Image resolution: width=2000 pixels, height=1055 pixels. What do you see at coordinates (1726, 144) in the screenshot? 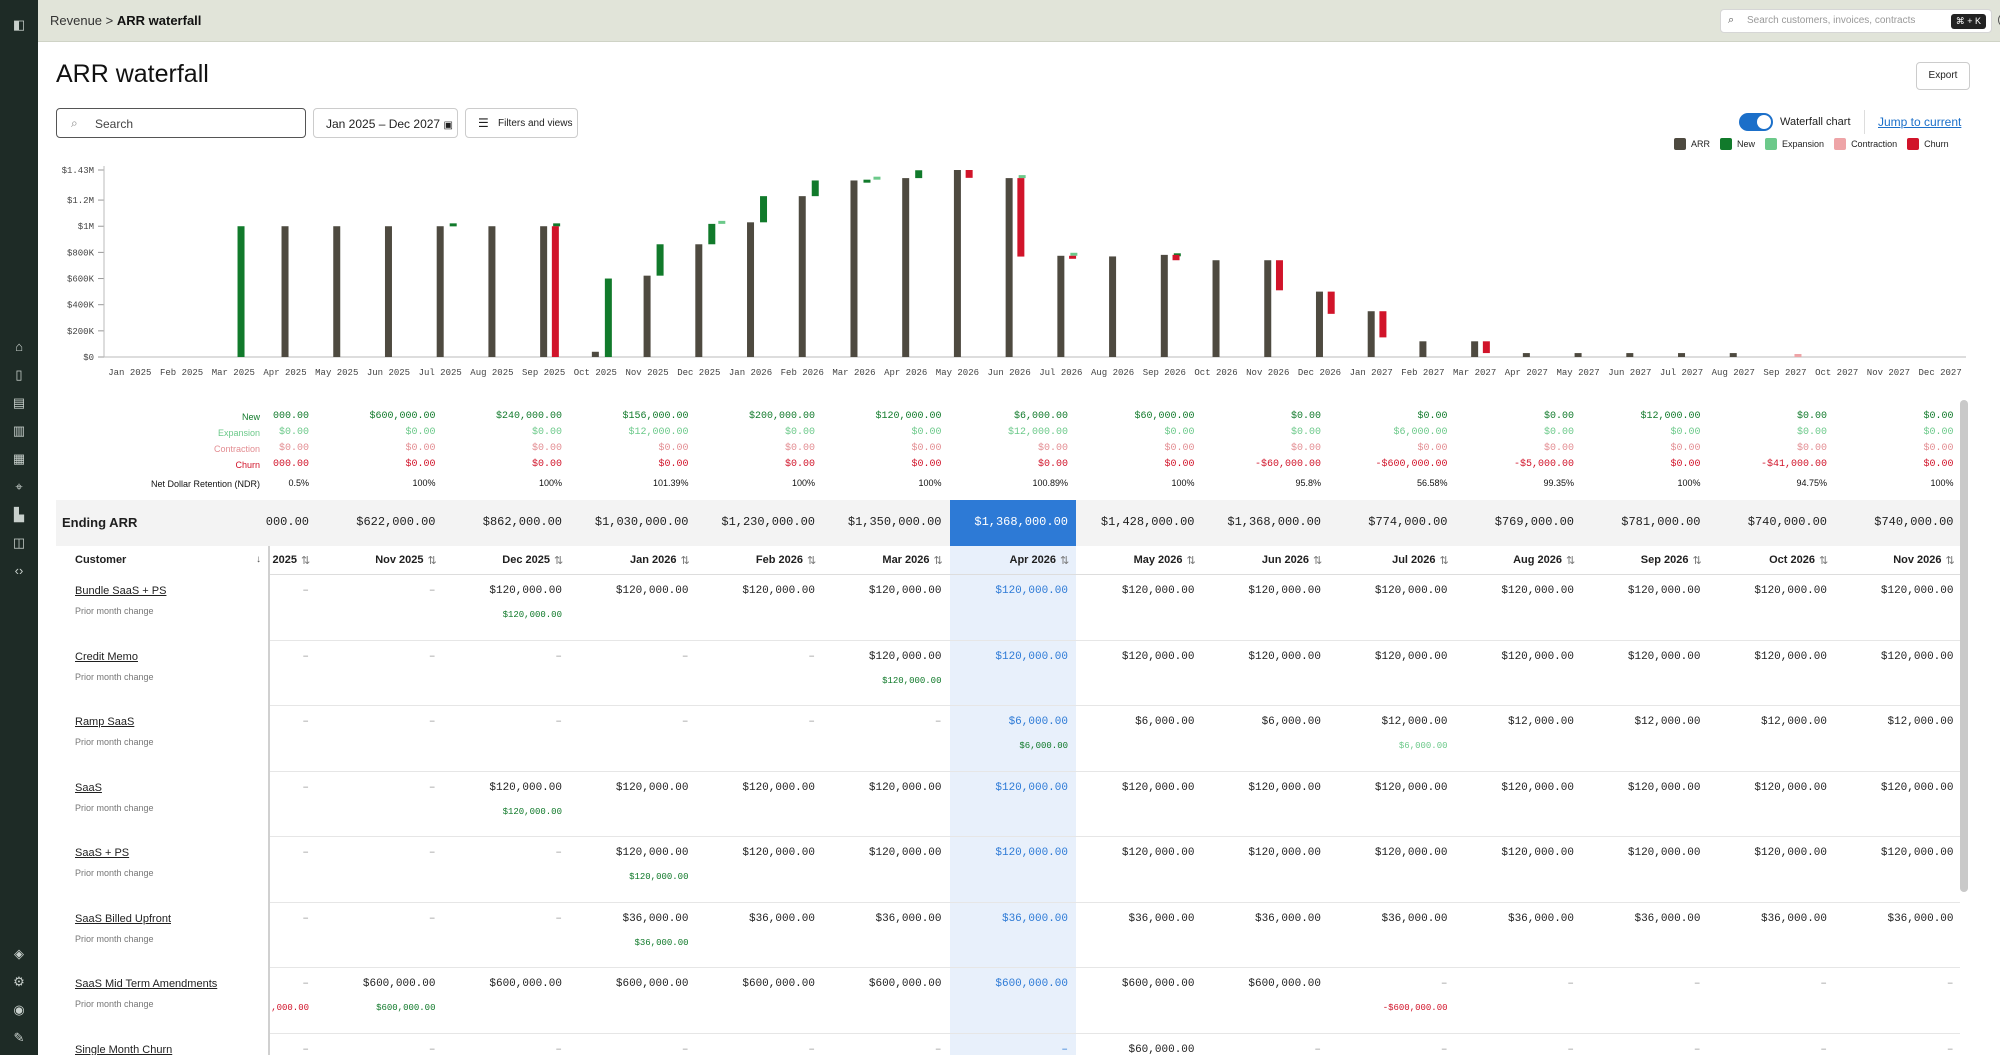
I see `legend-swatch` at bounding box center [1726, 144].